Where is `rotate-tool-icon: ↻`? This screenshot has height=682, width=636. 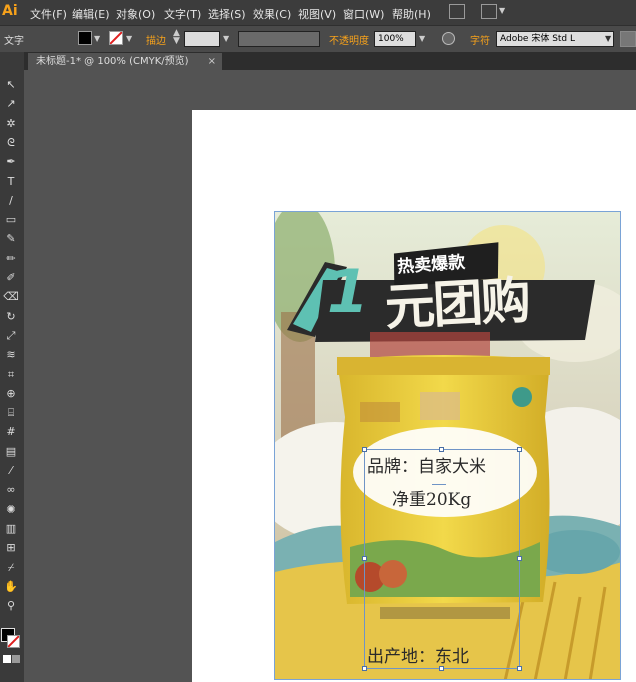 rotate-tool-icon: ↻ is located at coordinates (11, 316).